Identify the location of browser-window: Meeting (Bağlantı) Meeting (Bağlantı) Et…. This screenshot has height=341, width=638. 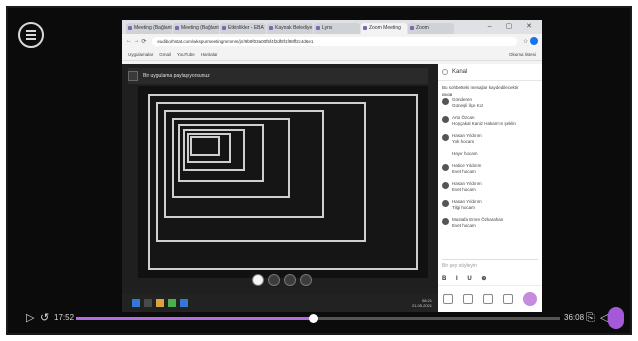
(332, 42).